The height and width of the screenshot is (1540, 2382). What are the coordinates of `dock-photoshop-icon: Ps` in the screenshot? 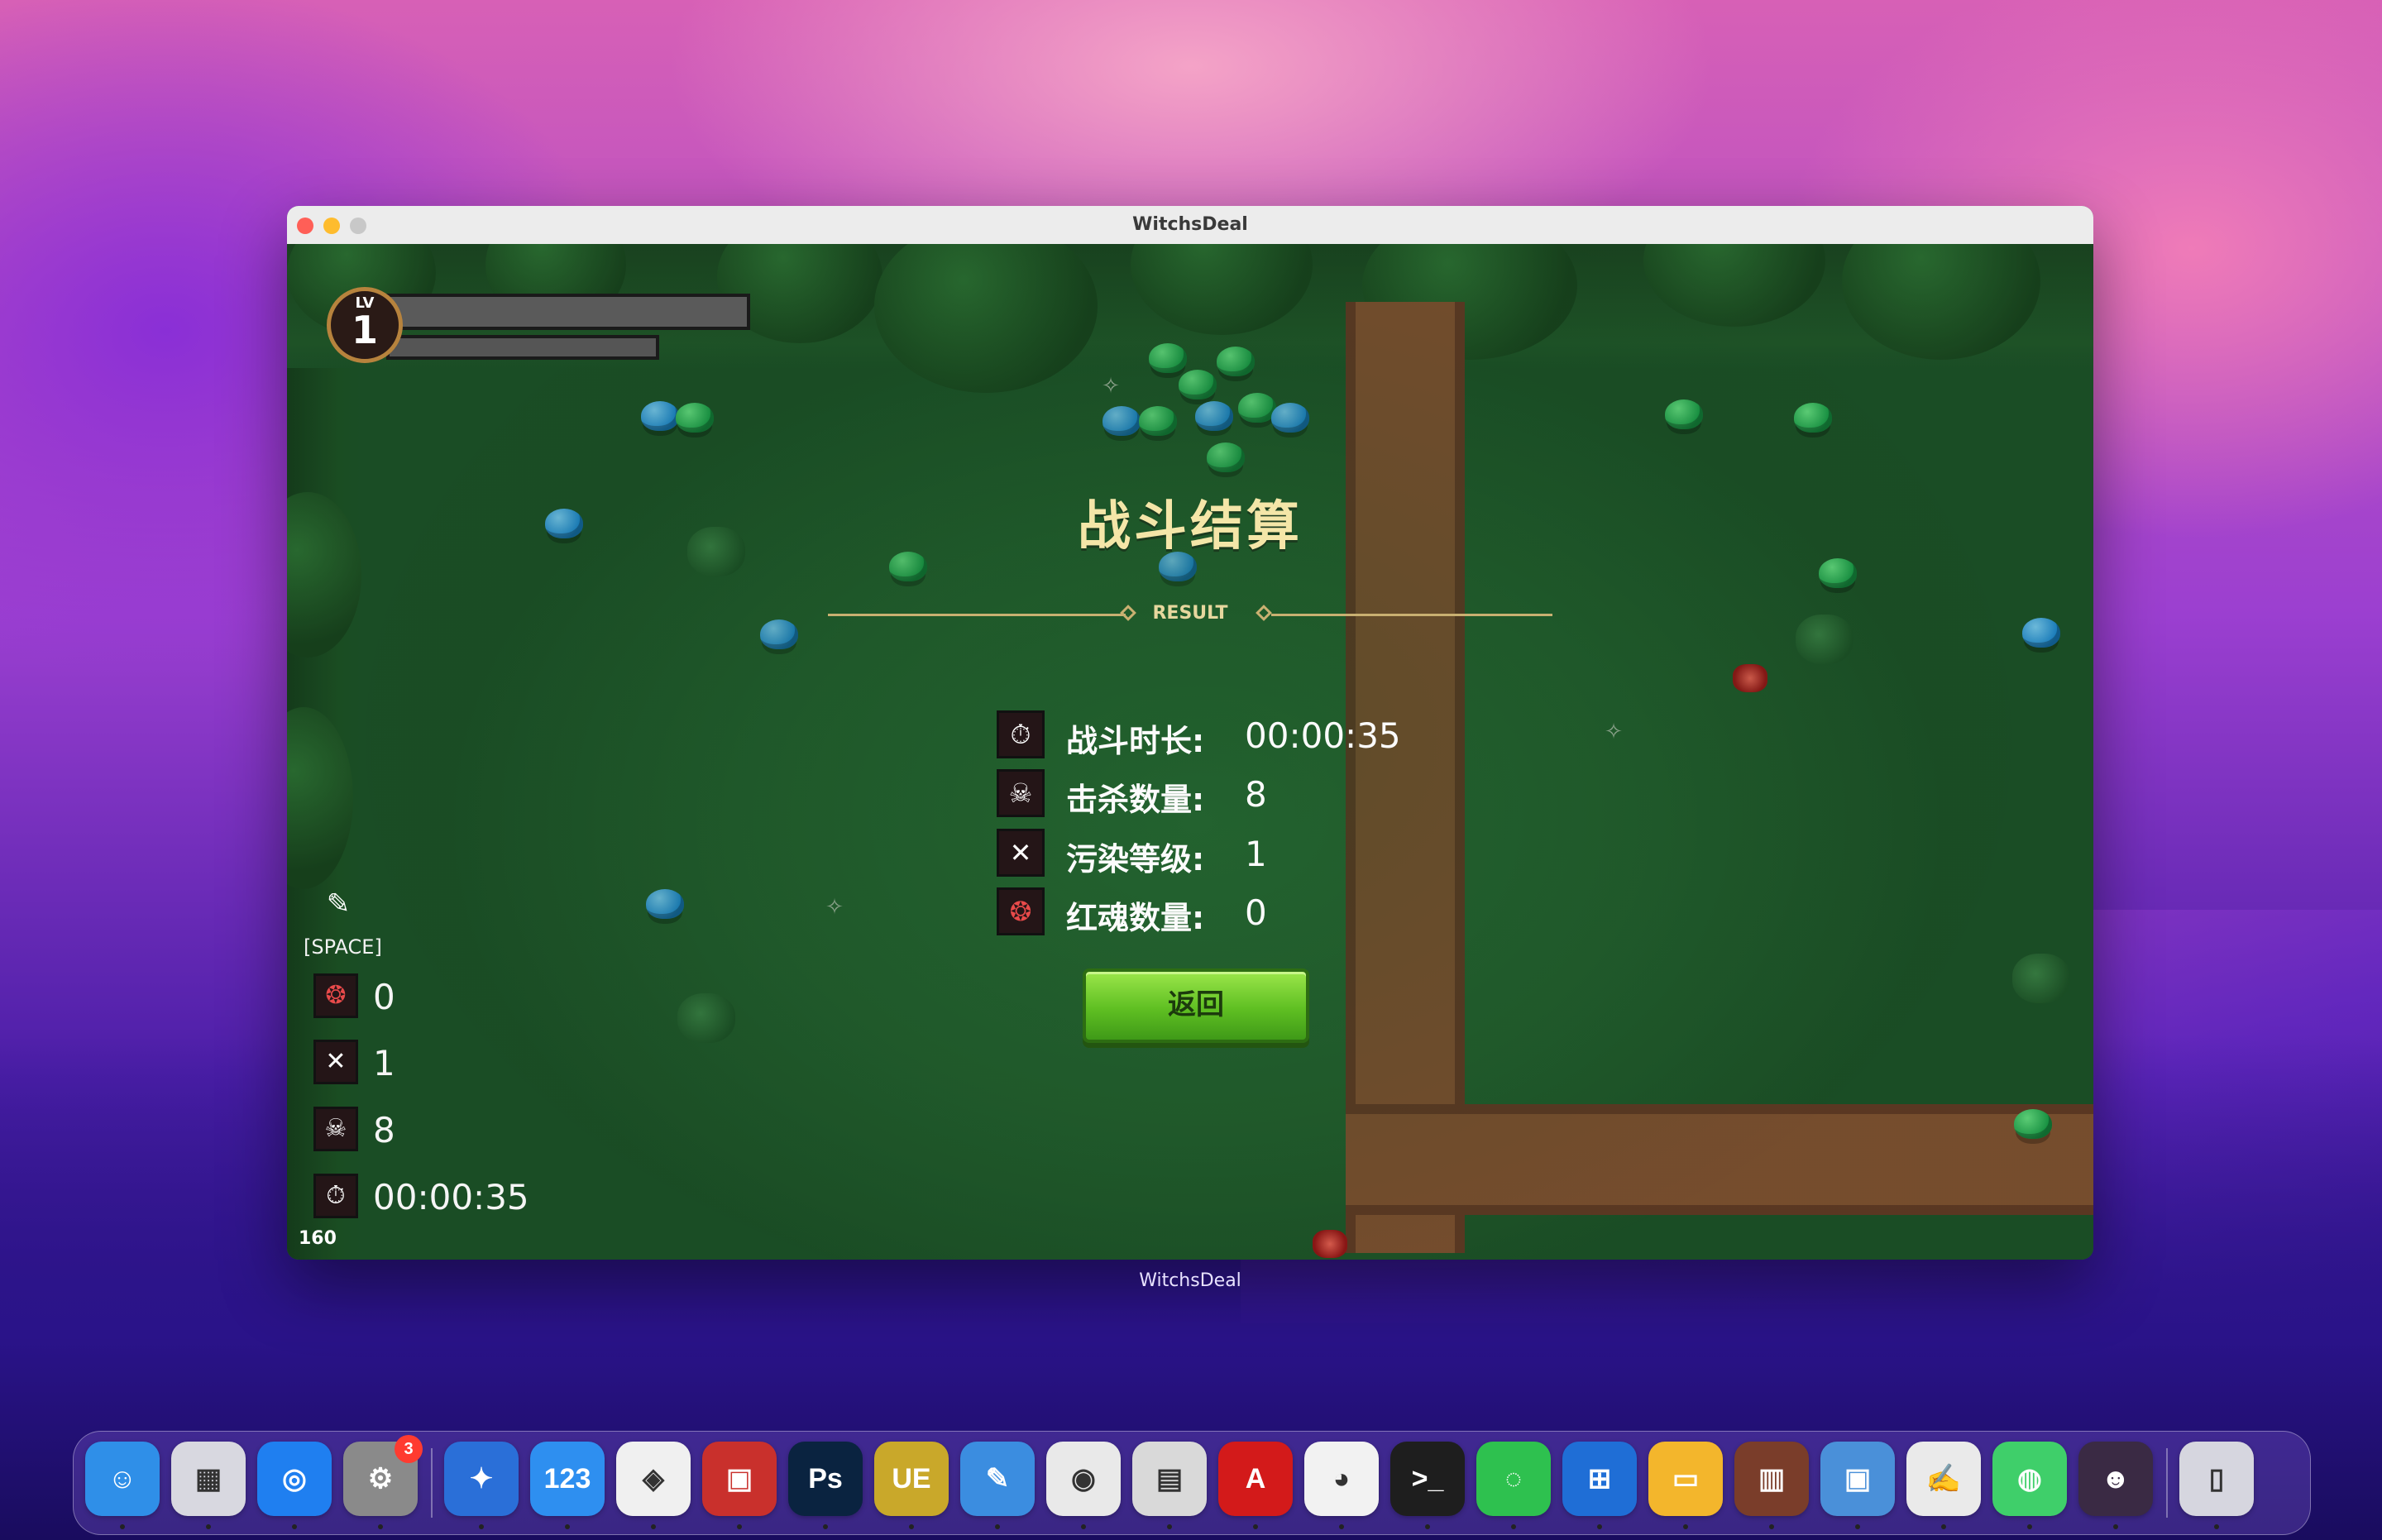 It's located at (825, 1479).